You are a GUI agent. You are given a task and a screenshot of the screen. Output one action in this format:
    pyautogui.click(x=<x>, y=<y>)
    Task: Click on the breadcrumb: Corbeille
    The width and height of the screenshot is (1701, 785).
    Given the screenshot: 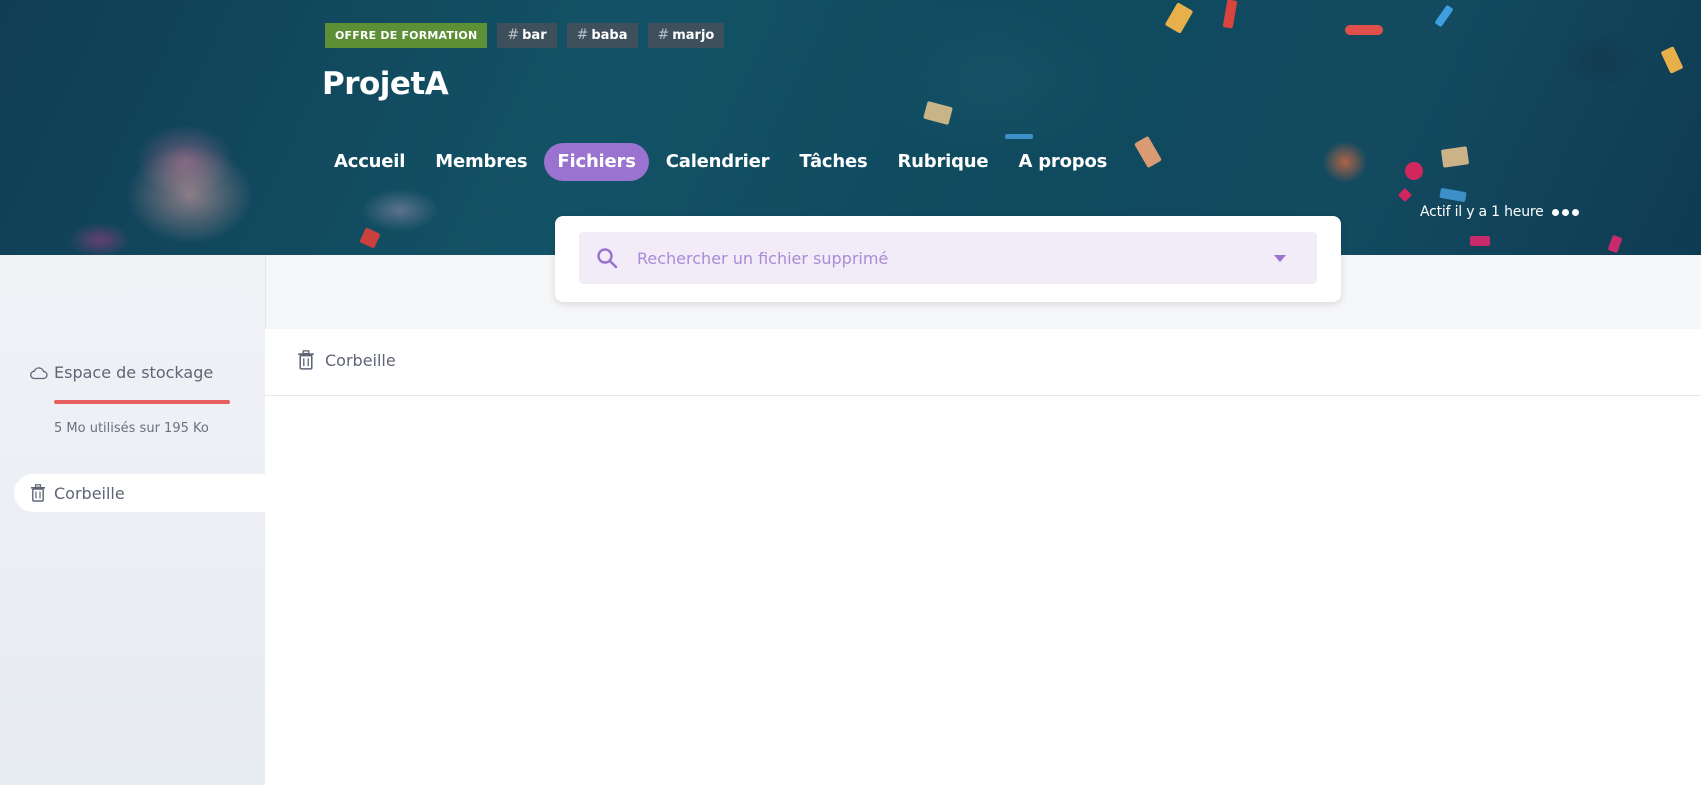 What is the action you would take?
    pyautogui.click(x=346, y=360)
    